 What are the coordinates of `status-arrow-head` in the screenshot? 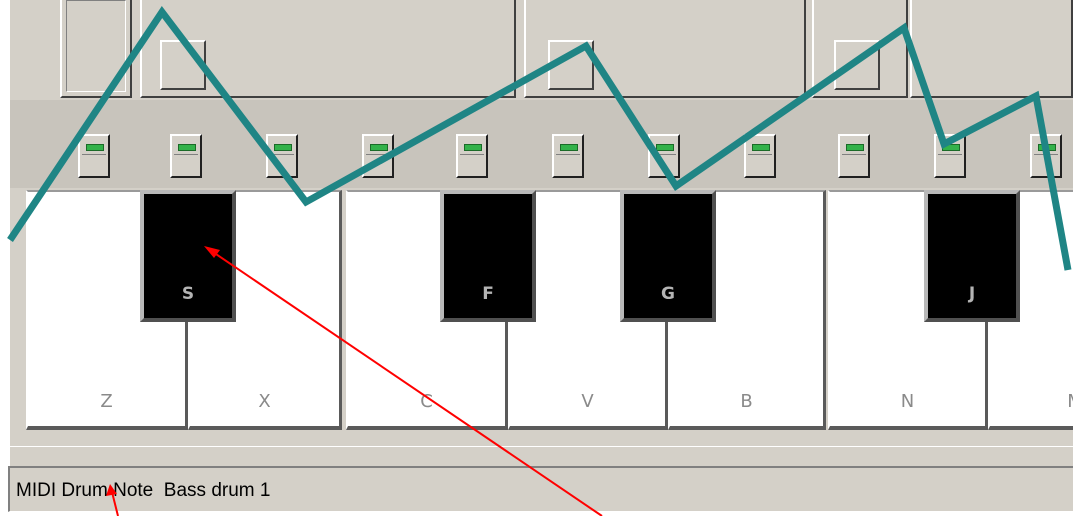 It's located at (111, 490).